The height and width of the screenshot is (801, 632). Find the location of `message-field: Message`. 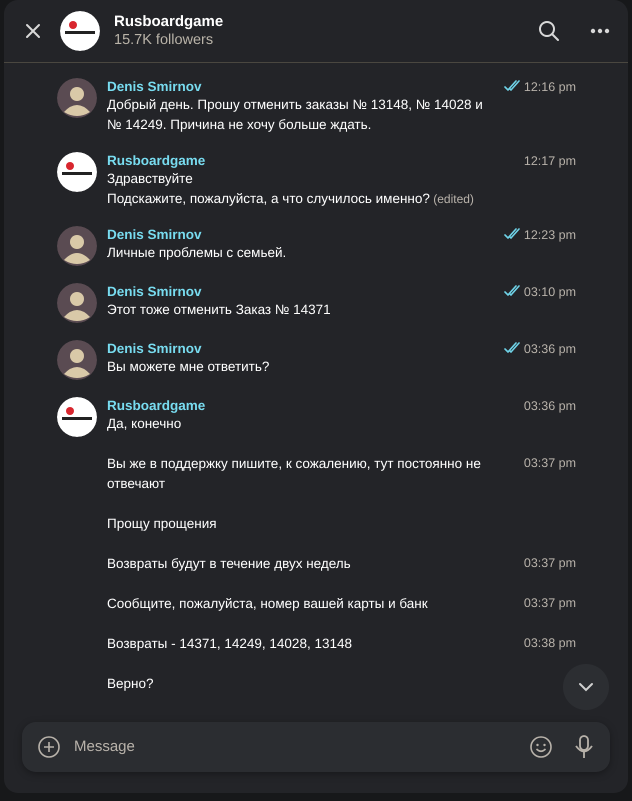

message-field: Message is located at coordinates (316, 747).